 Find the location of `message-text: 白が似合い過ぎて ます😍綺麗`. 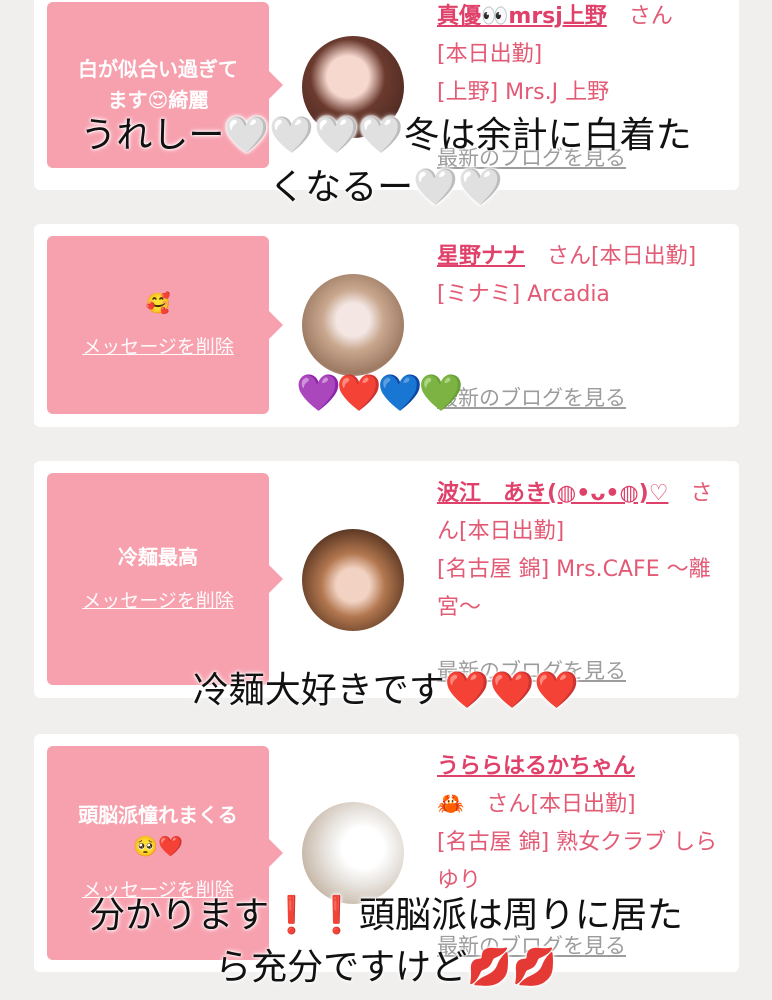

message-text: 白が似合い過ぎて ます😍綺麗 is located at coordinates (158, 84).